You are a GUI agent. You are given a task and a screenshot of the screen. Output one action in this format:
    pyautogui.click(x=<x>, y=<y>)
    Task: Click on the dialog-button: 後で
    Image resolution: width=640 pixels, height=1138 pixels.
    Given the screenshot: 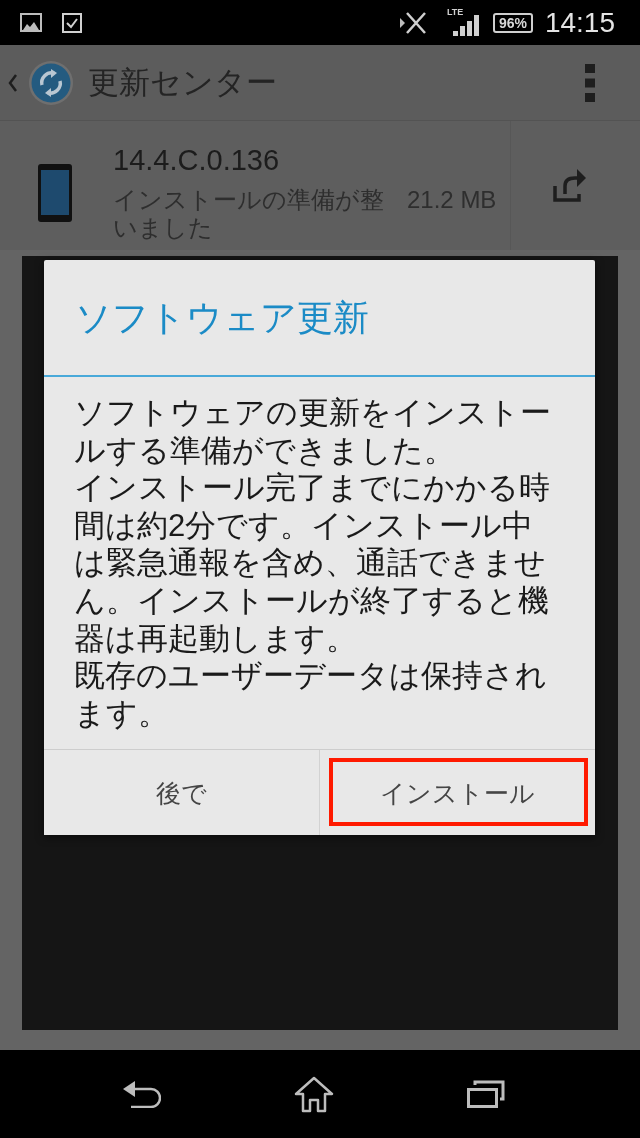 What is the action you would take?
    pyautogui.click(x=181, y=793)
    